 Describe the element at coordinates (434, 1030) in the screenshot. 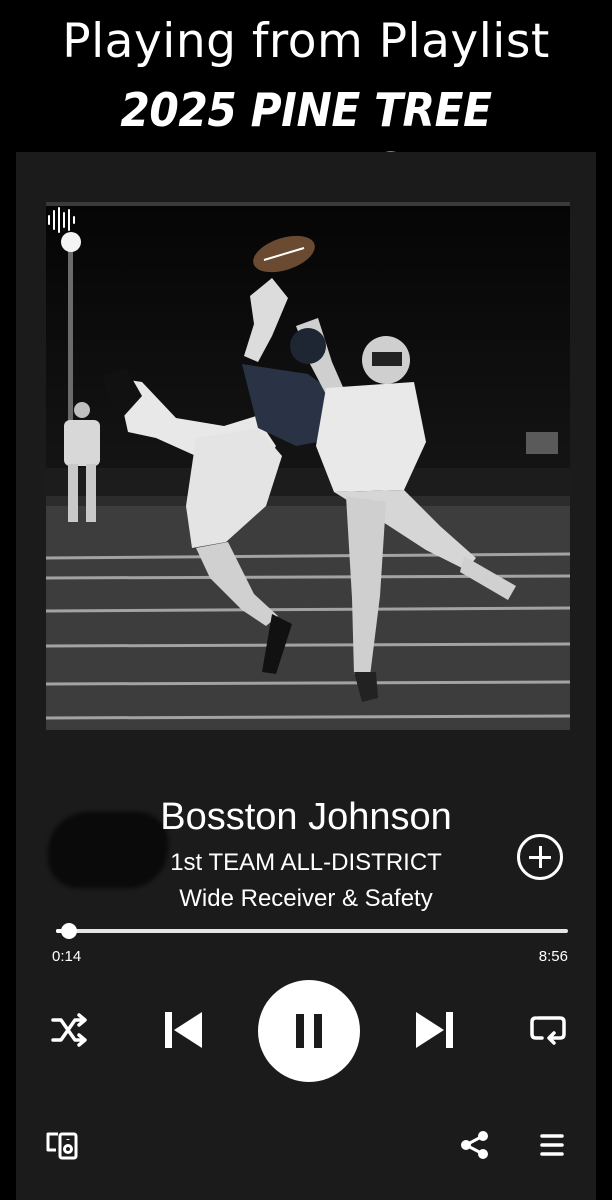

I see `skip-next-icon` at that location.